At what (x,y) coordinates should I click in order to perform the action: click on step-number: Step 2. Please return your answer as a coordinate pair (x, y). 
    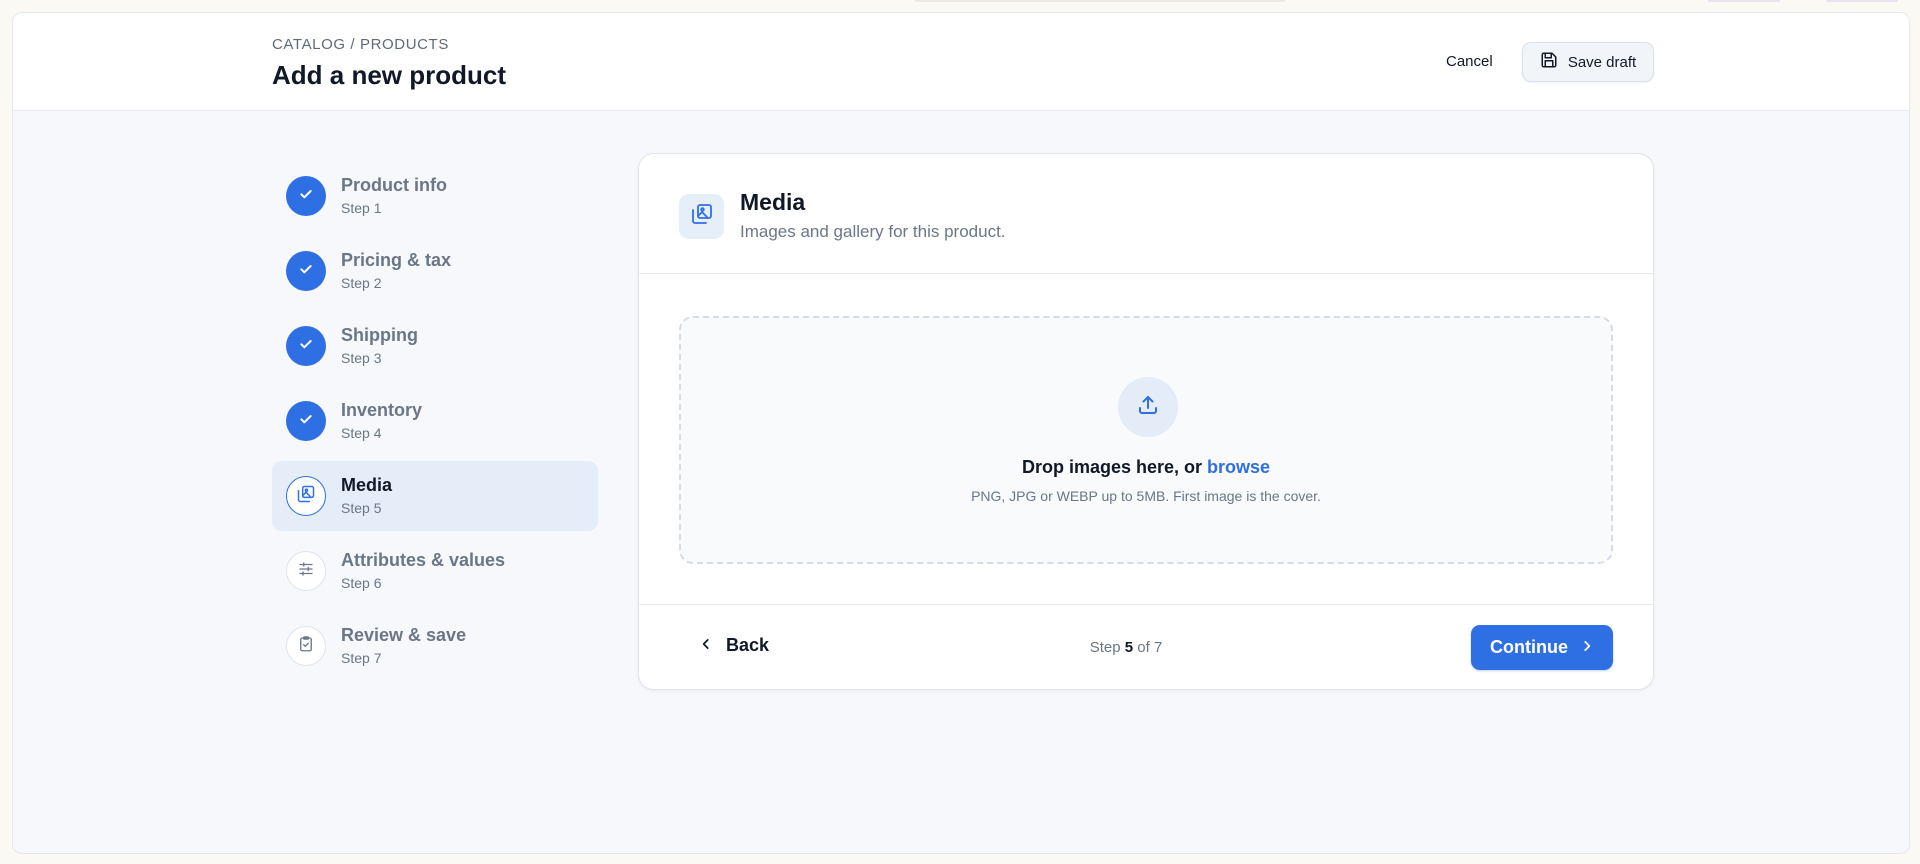
    Looking at the image, I should click on (361, 283).